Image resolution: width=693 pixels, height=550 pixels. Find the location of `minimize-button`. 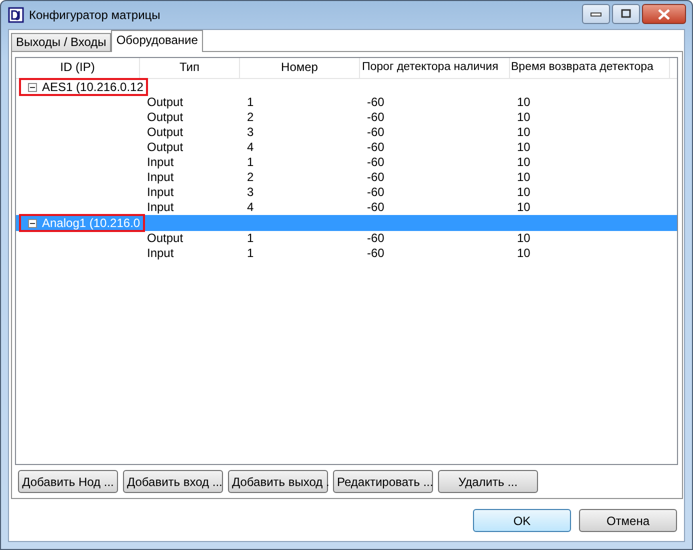

minimize-button is located at coordinates (596, 14).